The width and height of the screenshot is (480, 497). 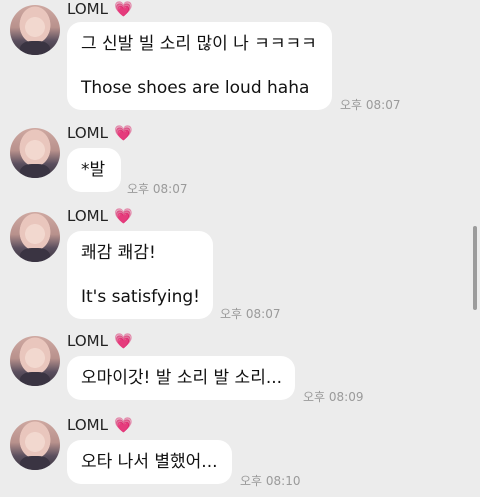 What do you see at coordinates (199, 44) in the screenshot?
I see `message-text: 그 신발 빌 소리 많이 나 ㅋㅋㅋㅋ` at bounding box center [199, 44].